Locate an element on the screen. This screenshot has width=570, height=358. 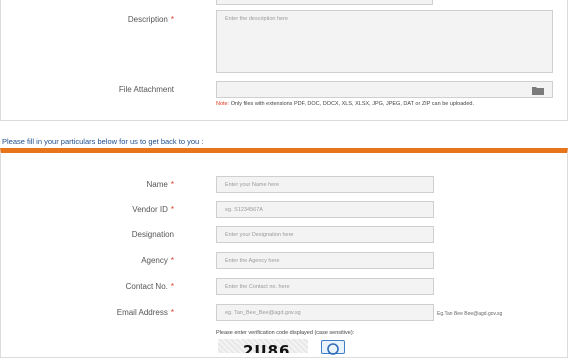
folder-icon is located at coordinates (538, 90).